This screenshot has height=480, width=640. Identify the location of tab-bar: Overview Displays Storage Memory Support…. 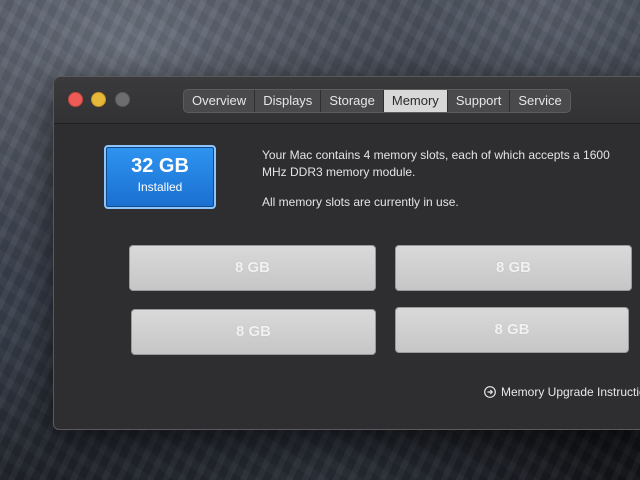
(377, 101).